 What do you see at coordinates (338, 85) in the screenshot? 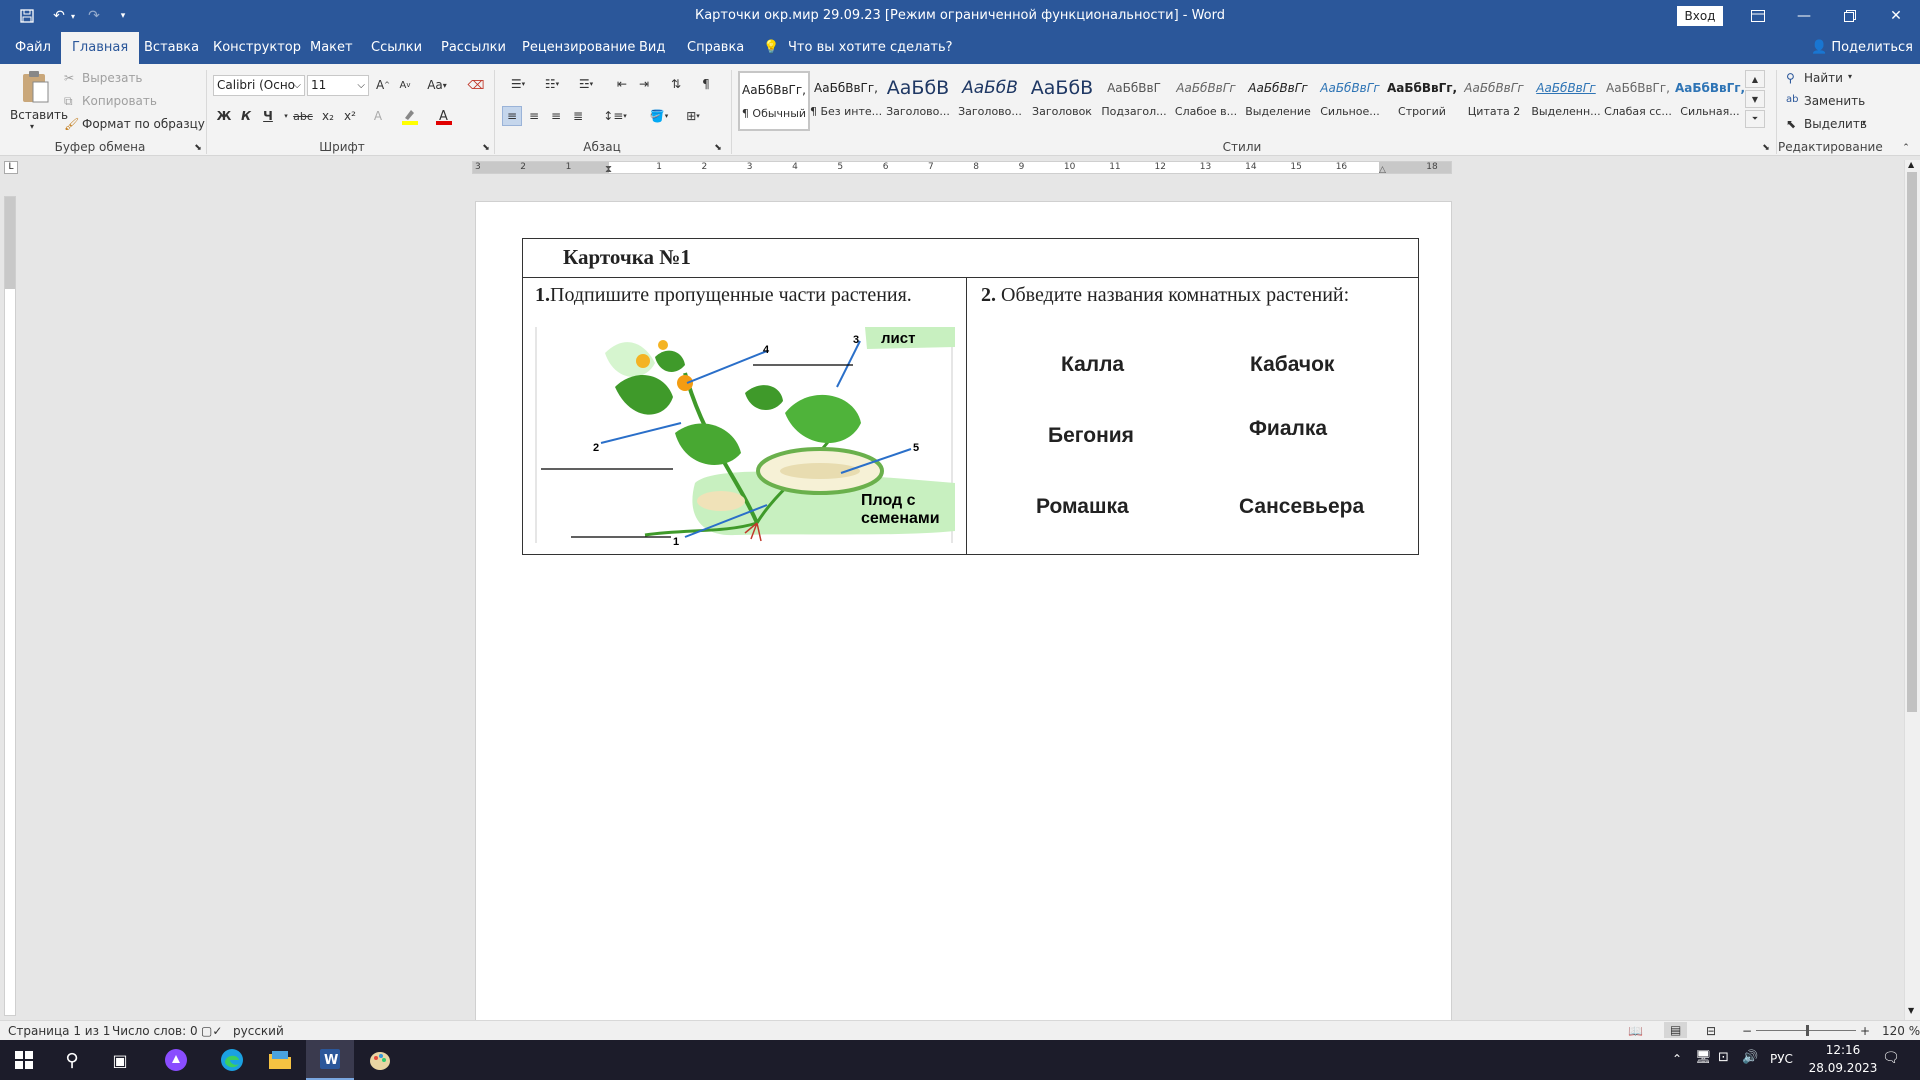
I see `font-size-combo: 11 ⌵` at bounding box center [338, 85].